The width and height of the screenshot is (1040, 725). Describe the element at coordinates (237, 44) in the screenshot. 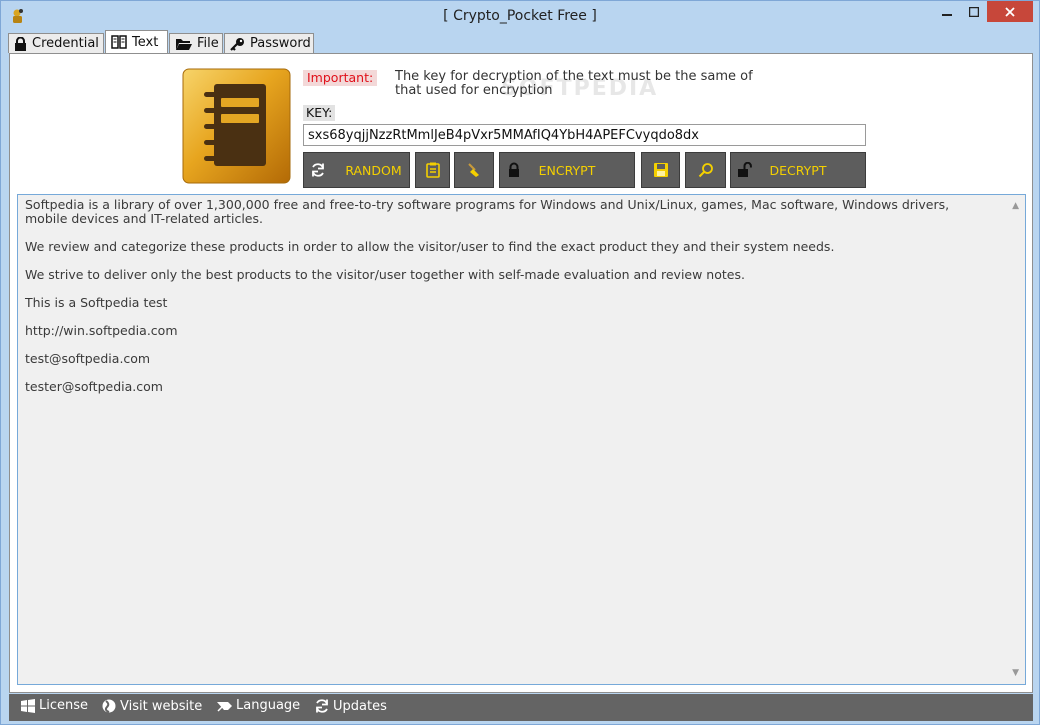

I see `key-icon` at that location.